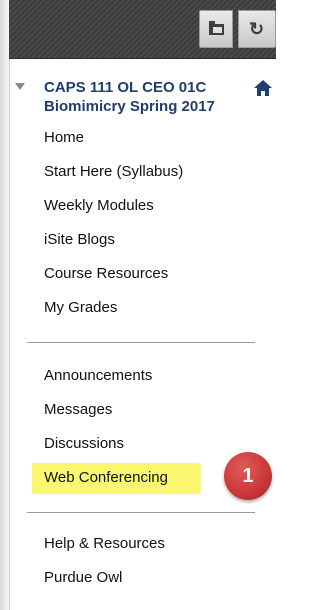 Image resolution: width=320 pixels, height=610 pixels. Describe the element at coordinates (106, 274) in the screenshot. I see `menu-item-course-resources: Course Resources` at that location.